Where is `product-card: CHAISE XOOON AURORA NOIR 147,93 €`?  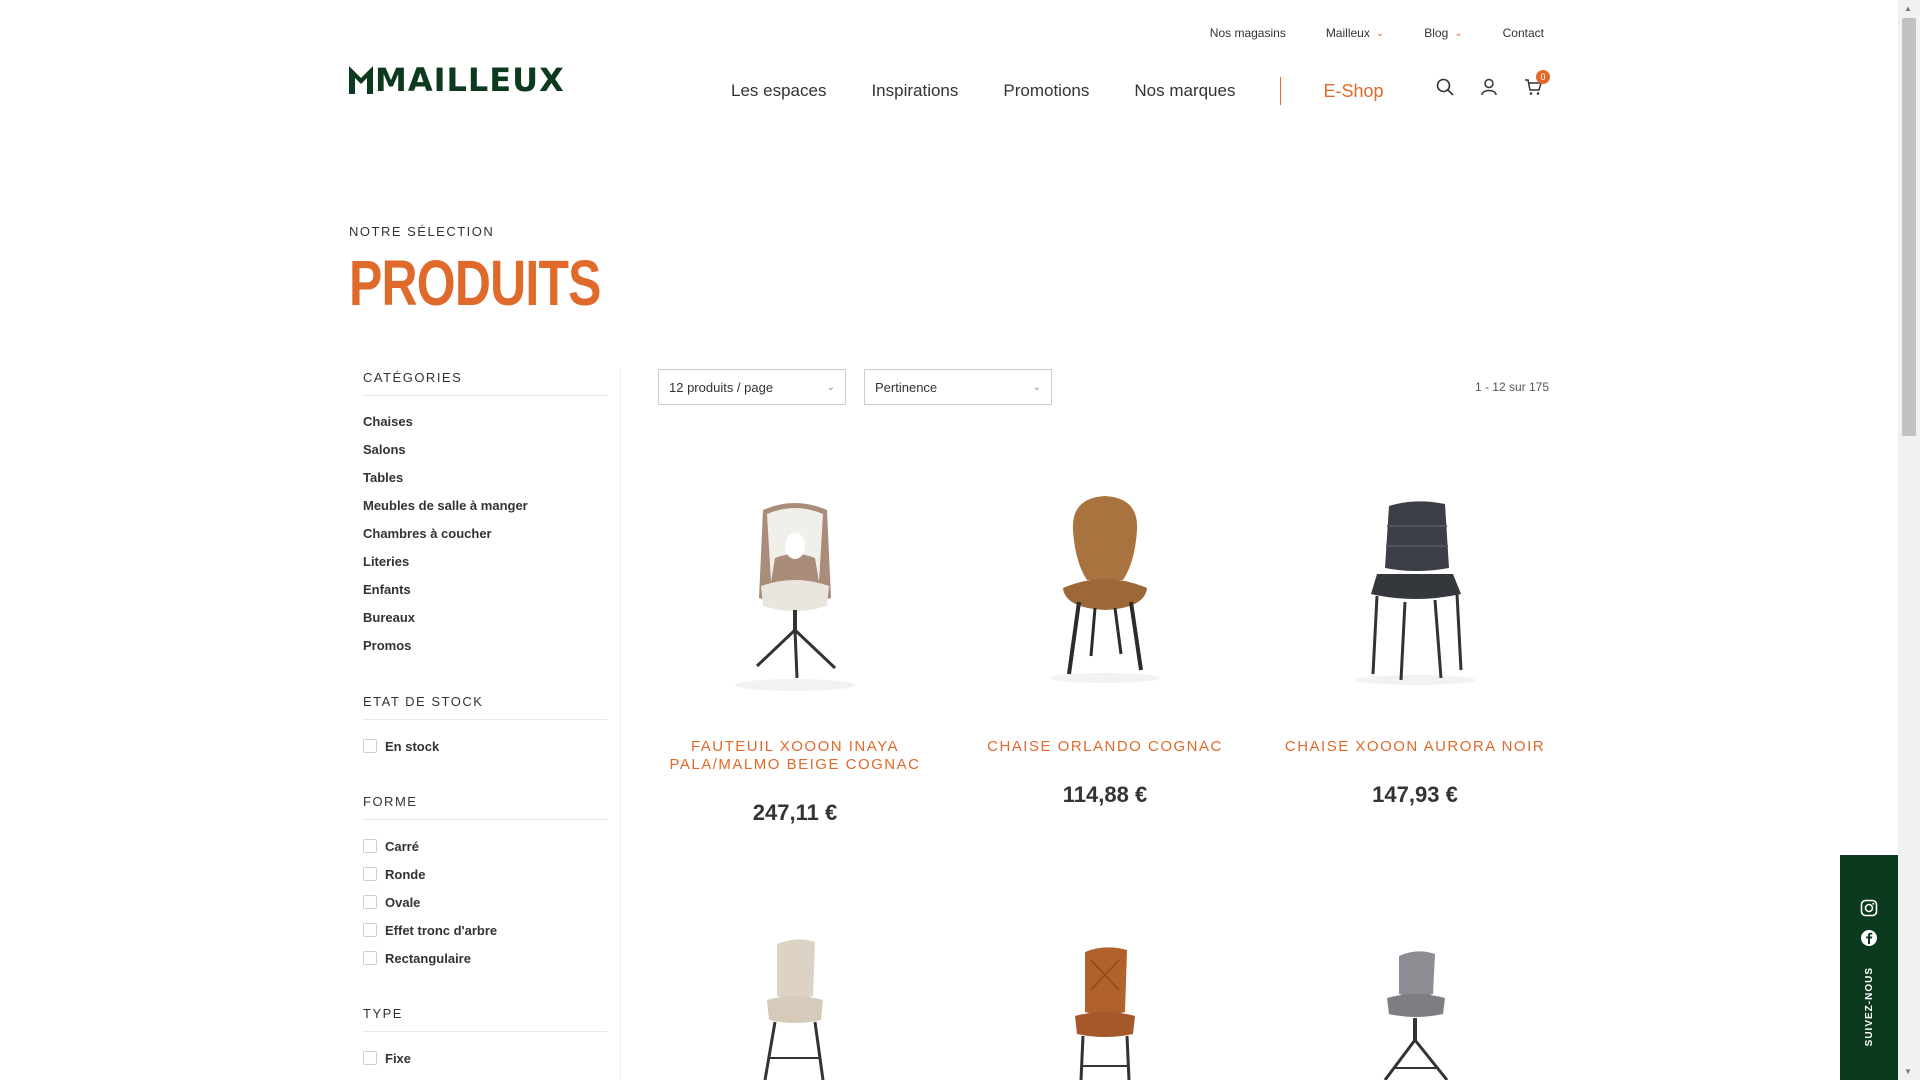 product-card: CHAISE XOOON AURORA NOIR 147,93 € is located at coordinates (1415, 639).